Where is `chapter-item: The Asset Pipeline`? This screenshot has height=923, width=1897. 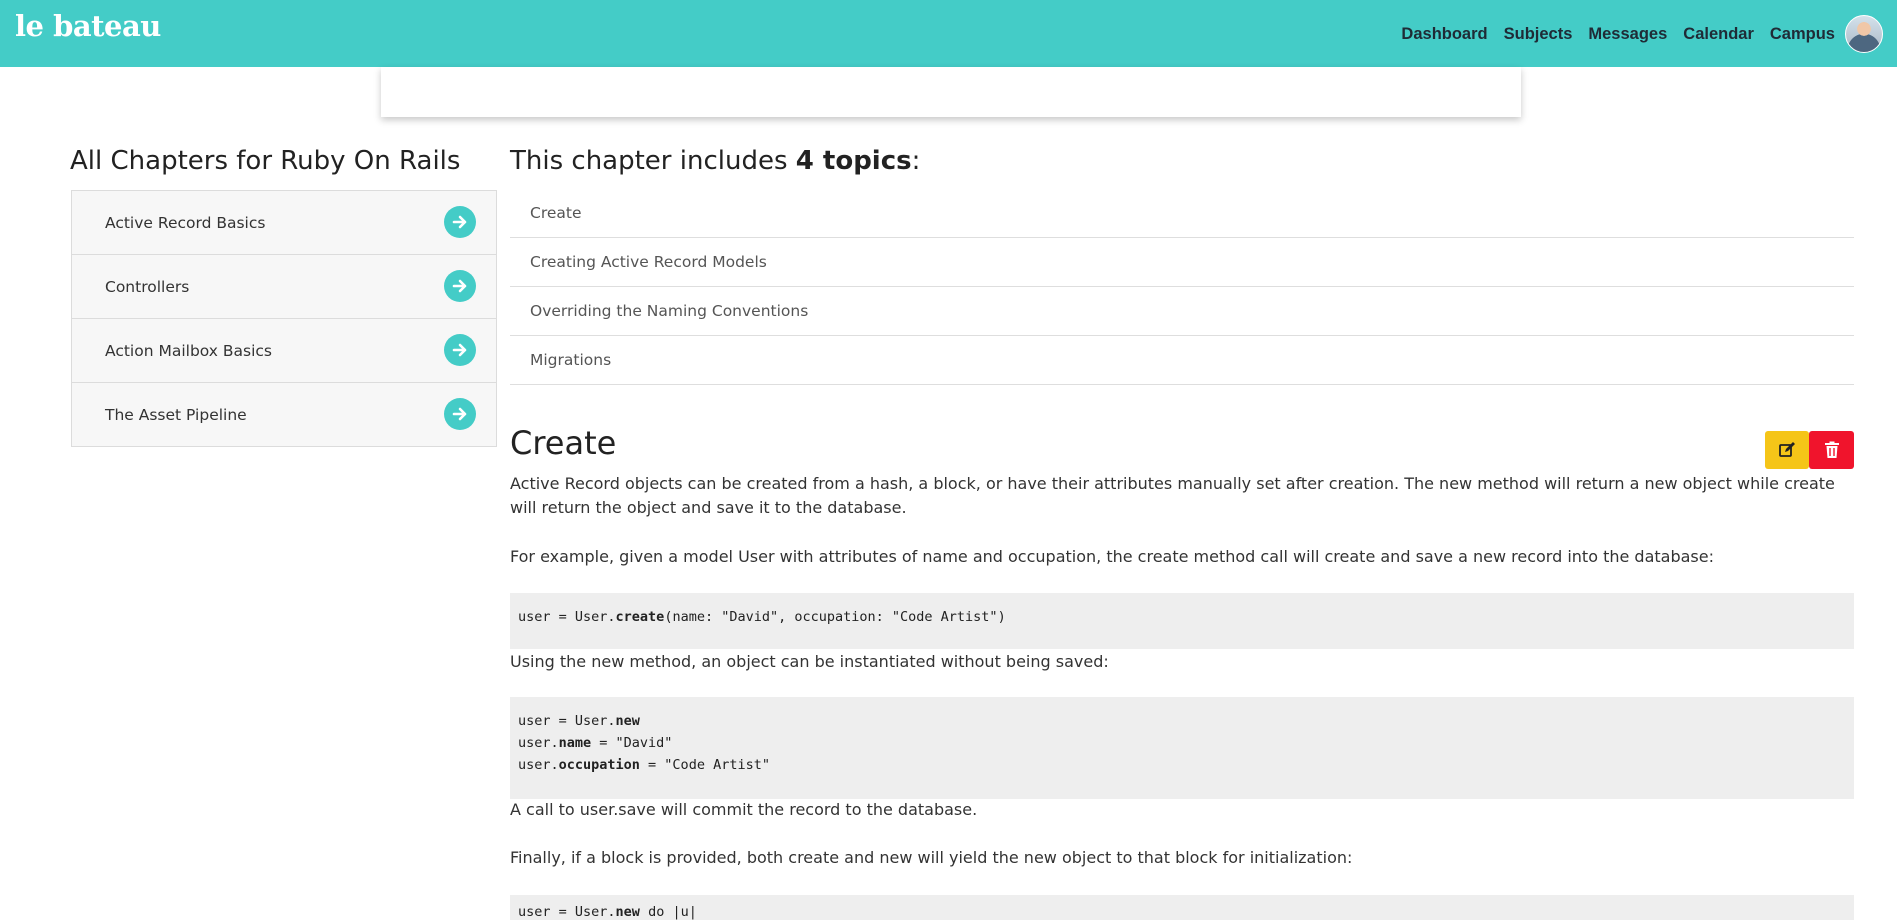
chapter-item: The Asset Pipeline is located at coordinates (284, 414).